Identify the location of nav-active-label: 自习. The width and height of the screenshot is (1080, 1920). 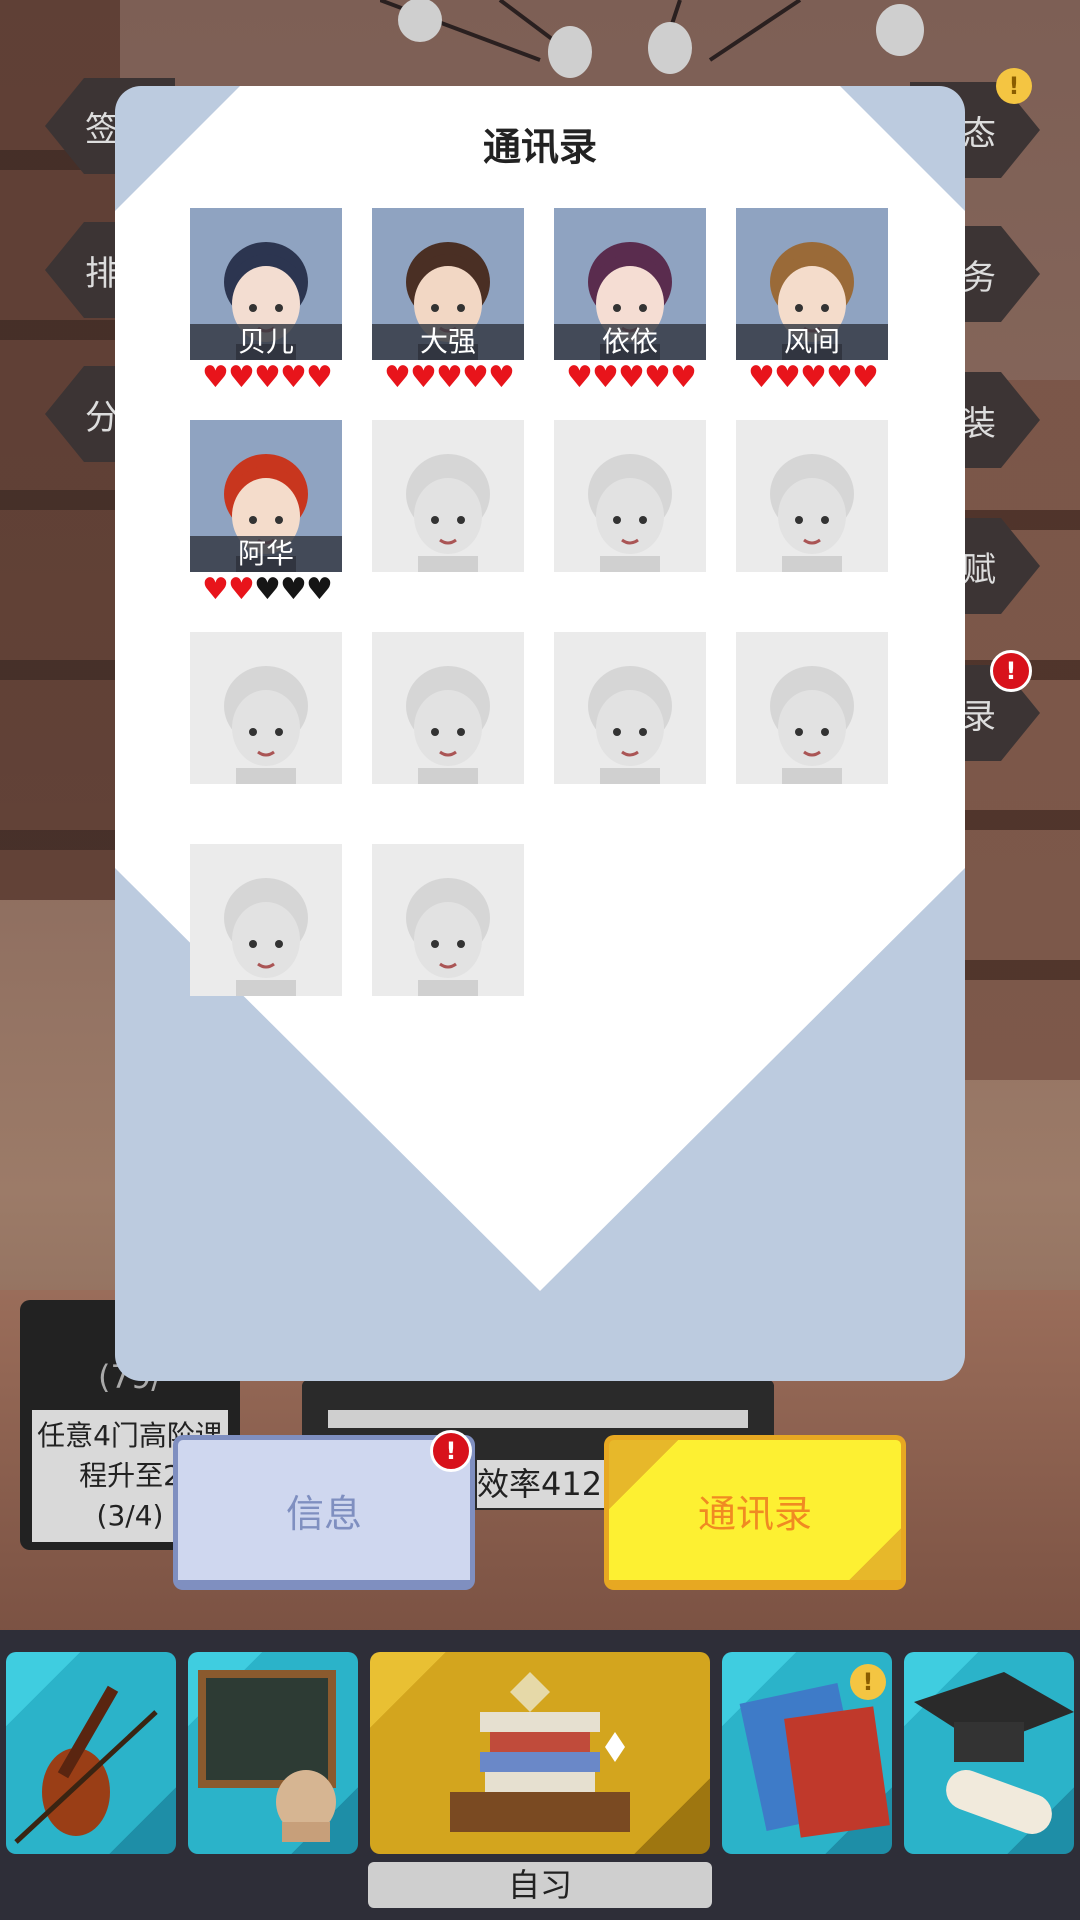
(540, 1885).